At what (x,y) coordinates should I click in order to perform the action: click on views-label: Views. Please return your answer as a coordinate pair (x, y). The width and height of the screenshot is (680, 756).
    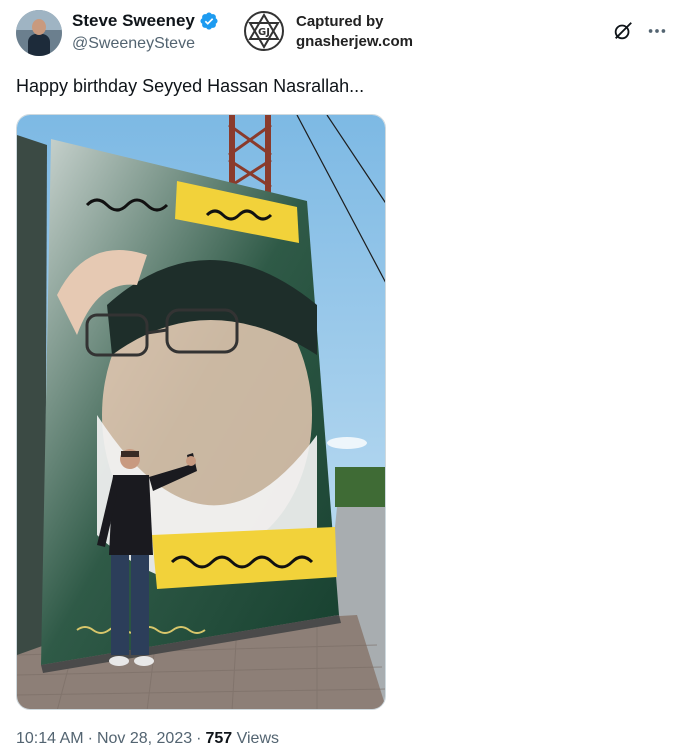
    Looking at the image, I should click on (257, 738).